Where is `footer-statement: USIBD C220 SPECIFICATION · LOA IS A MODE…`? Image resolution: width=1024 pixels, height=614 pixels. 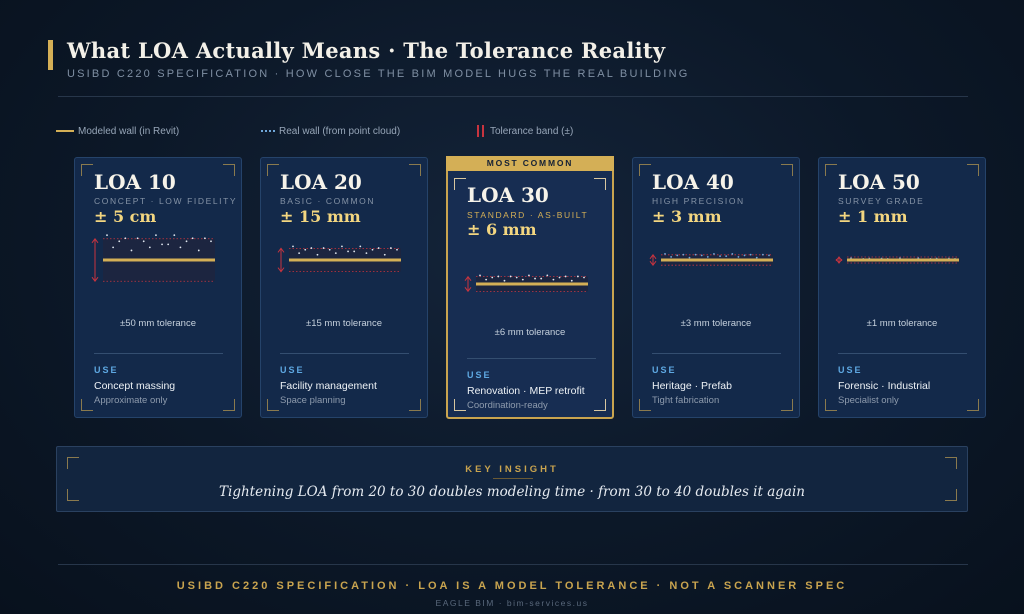 footer-statement: USIBD C220 SPECIFICATION · LOA IS A MODE… is located at coordinates (512, 586).